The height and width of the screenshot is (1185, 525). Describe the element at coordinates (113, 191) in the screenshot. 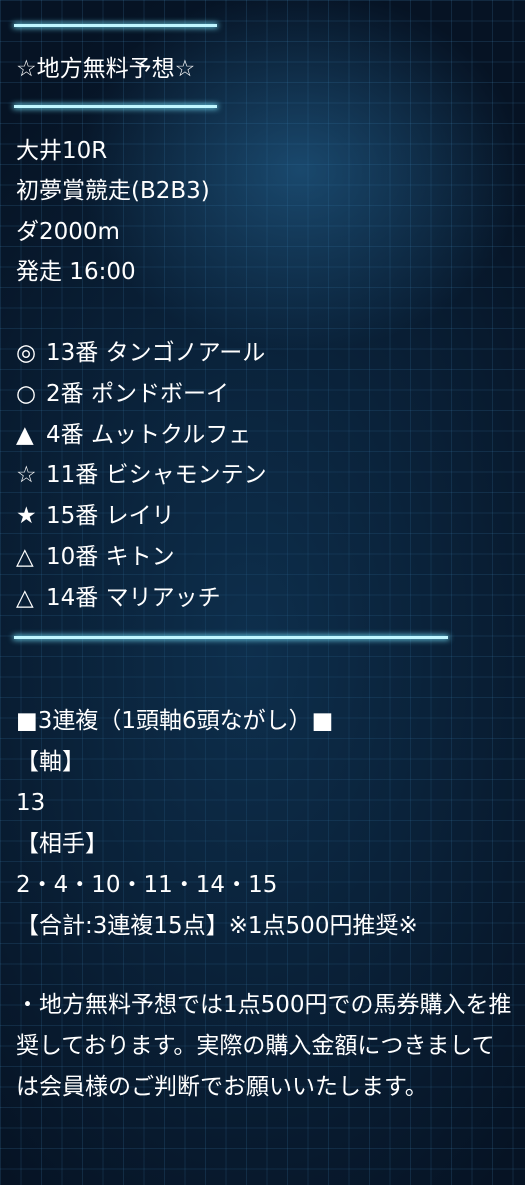

I see `race-name: 初夢賞競走(B2B3)` at that location.